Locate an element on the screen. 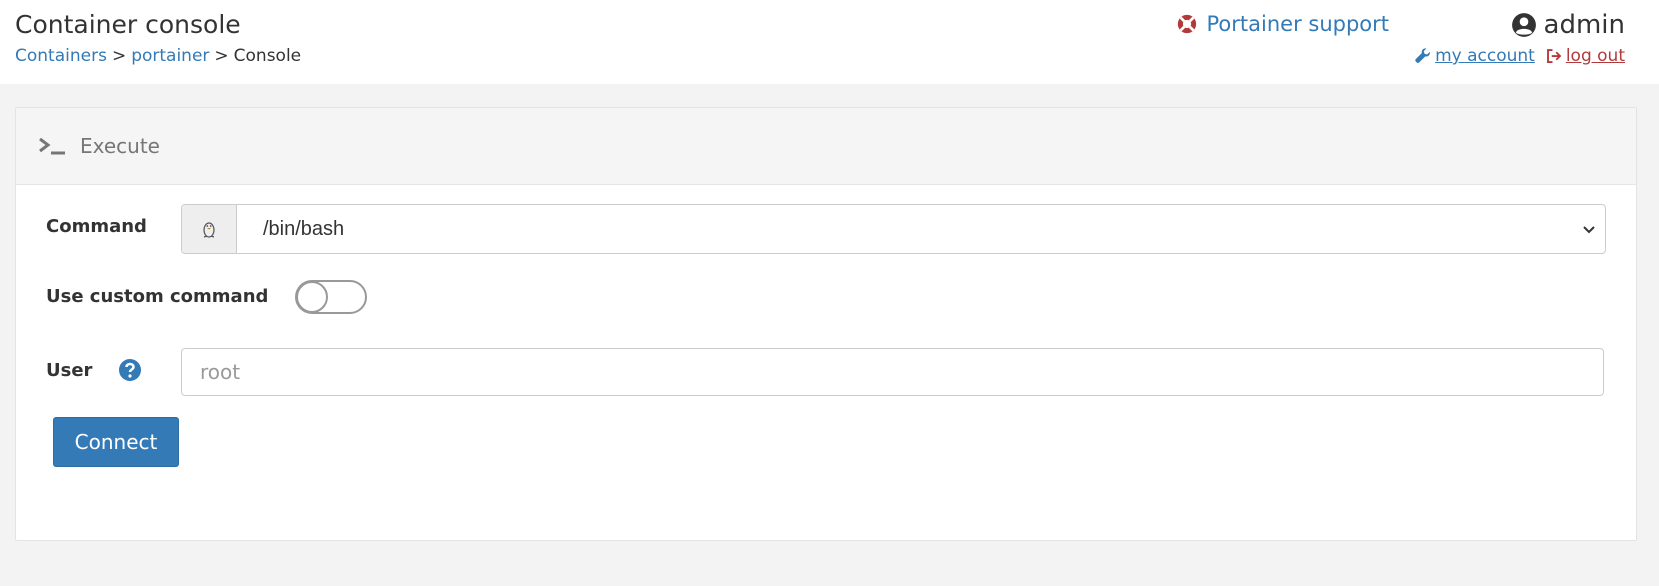 The width and height of the screenshot is (1659, 586). my-account-link: my account is located at coordinates (1474, 56).